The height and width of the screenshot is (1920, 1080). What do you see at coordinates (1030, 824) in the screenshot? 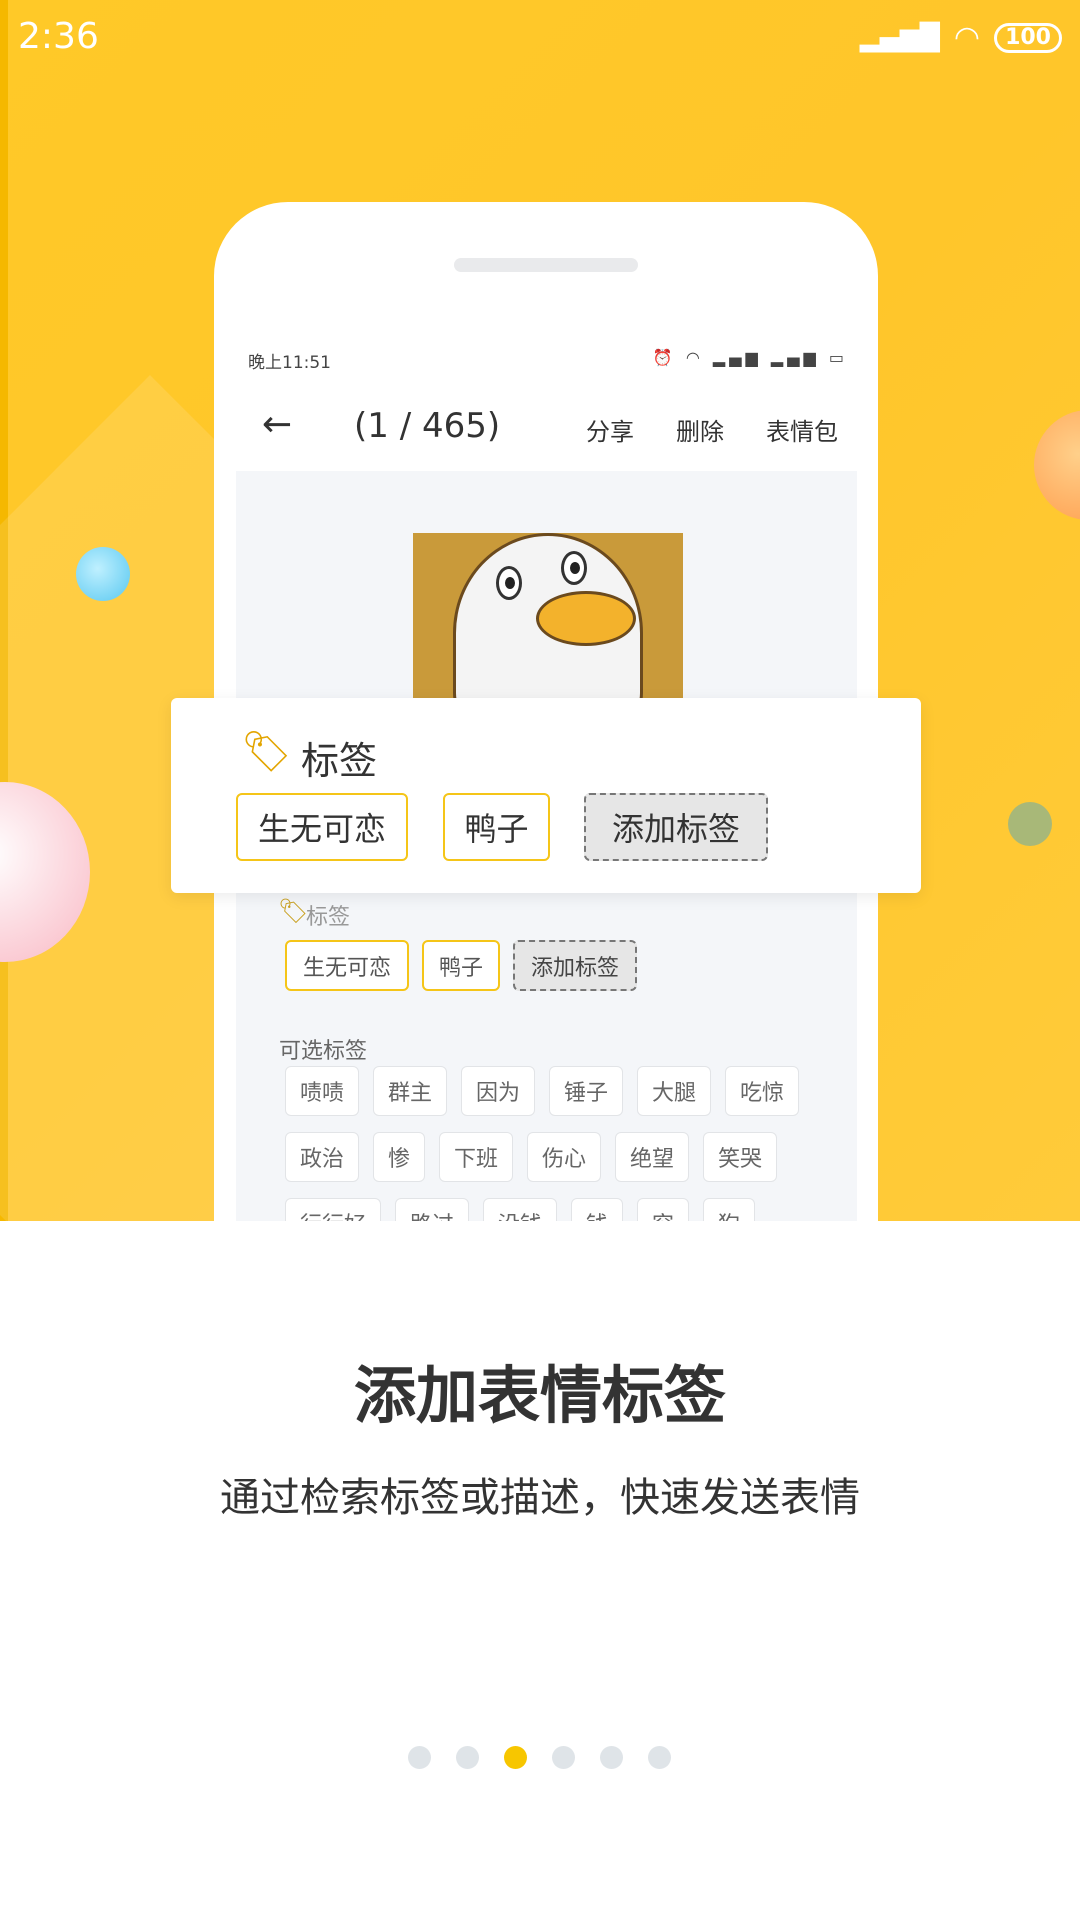
I see `decor-green-circle` at bounding box center [1030, 824].